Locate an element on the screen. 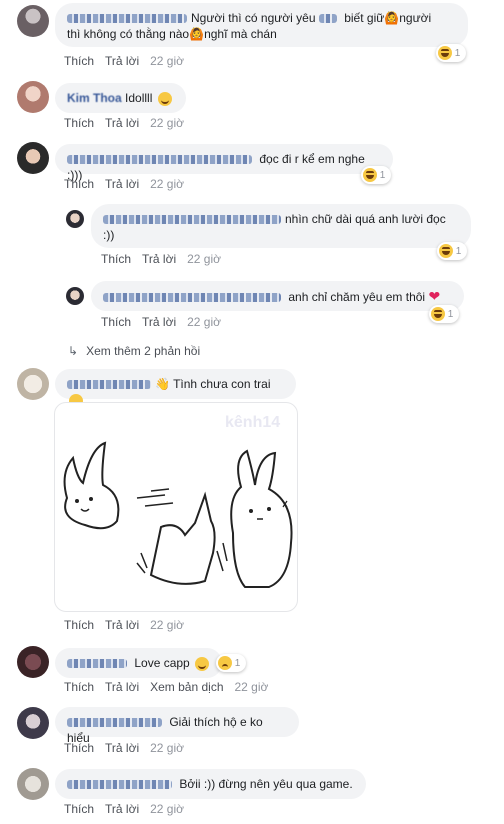 The height and width of the screenshot is (824, 504). reply-bubble: nhìn chữ dài quá anh lười đọc :)) is located at coordinates (281, 226).